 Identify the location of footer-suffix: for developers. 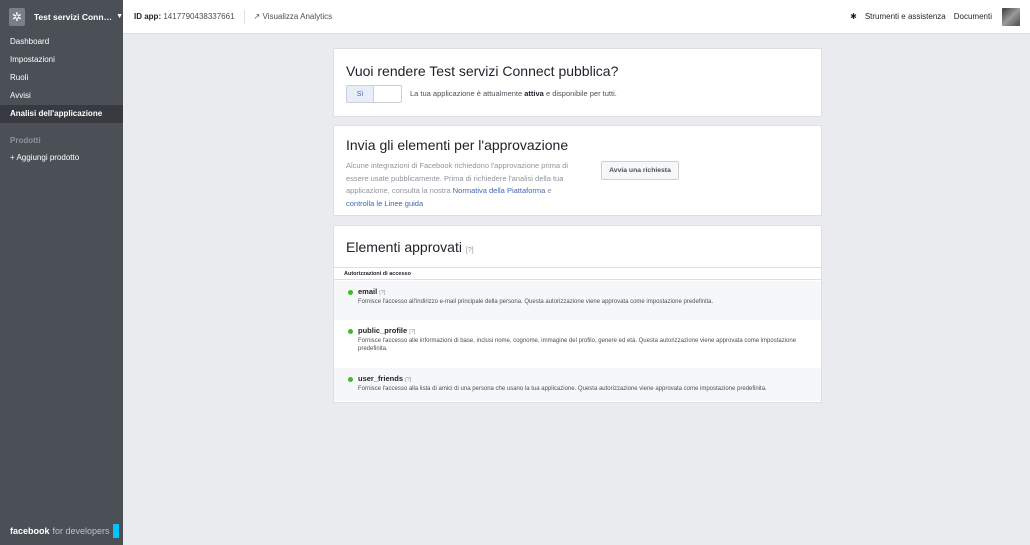
(81, 531).